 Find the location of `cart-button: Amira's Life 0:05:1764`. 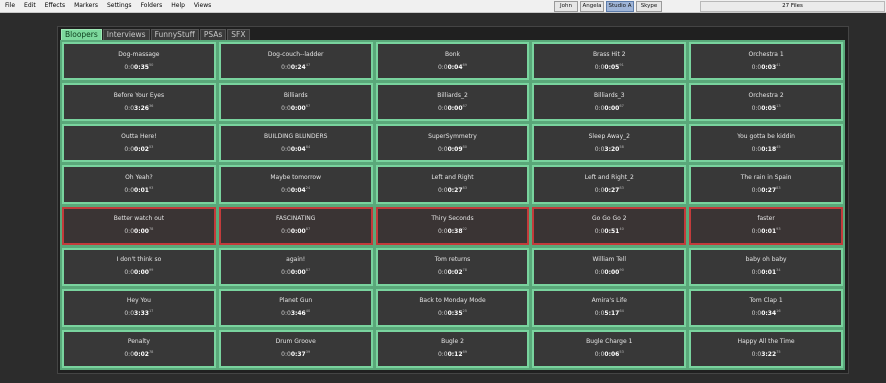

cart-button: Amira's Life 0:05:1764 is located at coordinates (609, 307).